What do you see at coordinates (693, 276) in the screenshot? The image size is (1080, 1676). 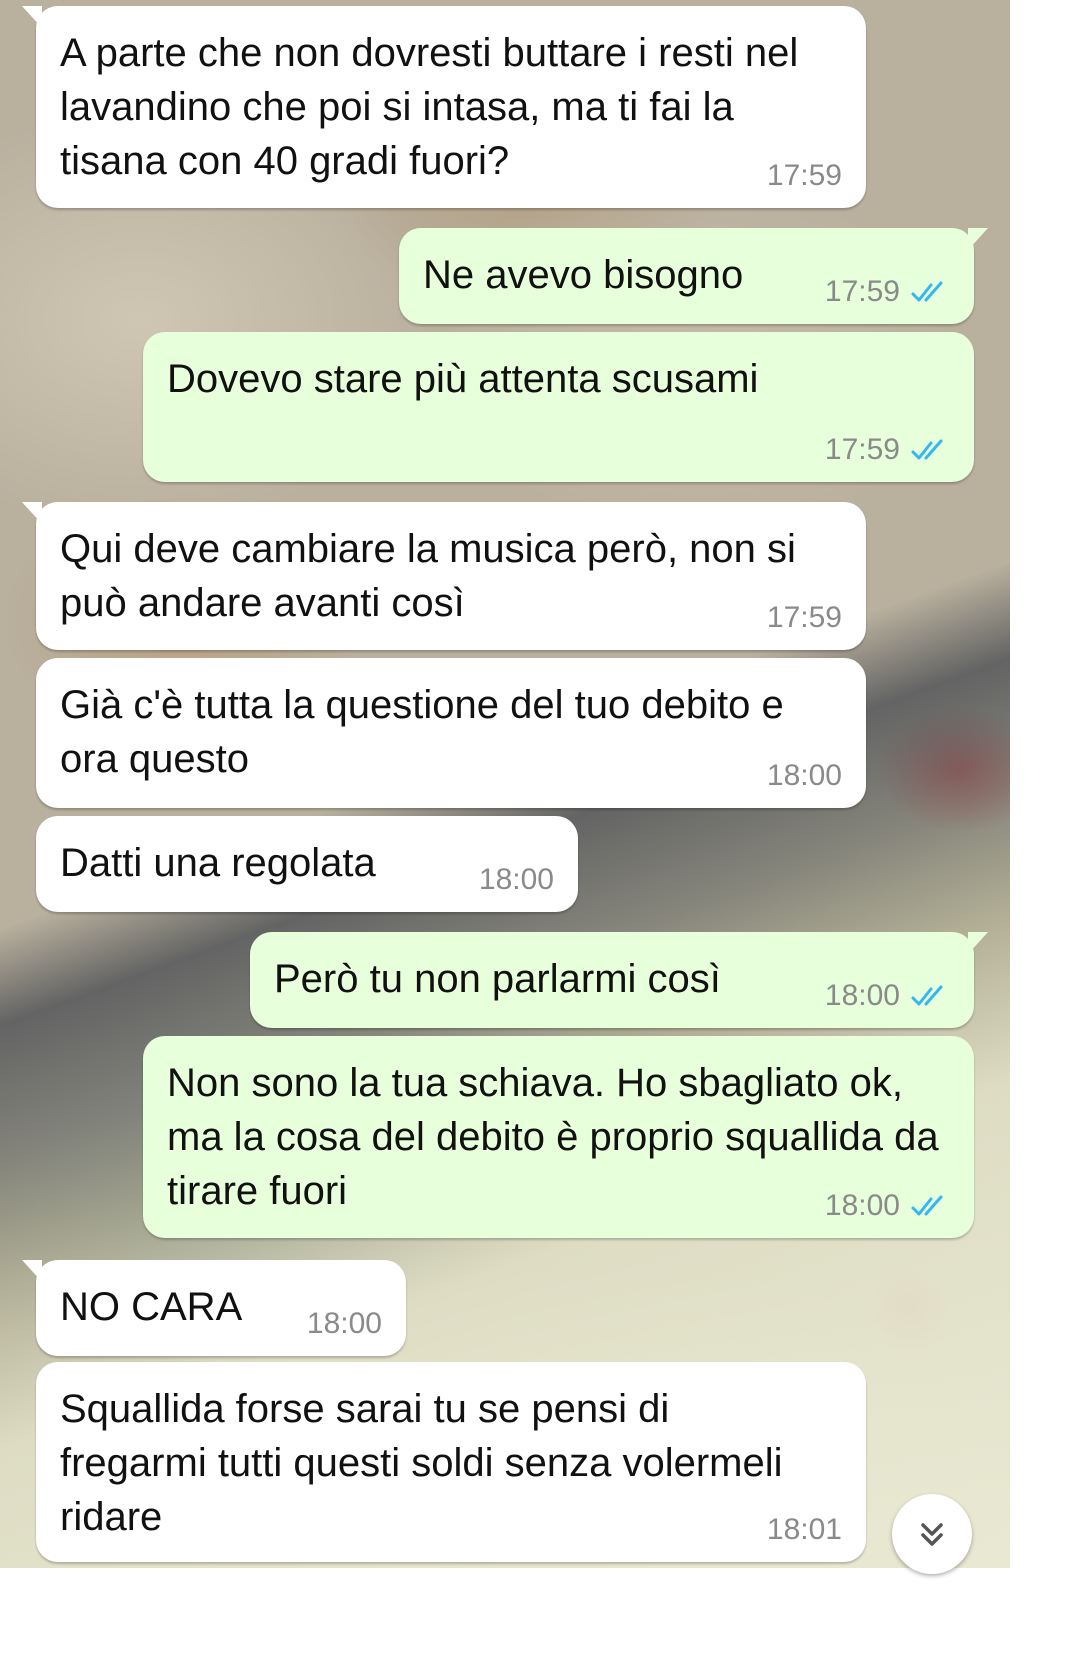 I see `message-bubble-outgoing: Ne avevo bisogno 17:59` at bounding box center [693, 276].